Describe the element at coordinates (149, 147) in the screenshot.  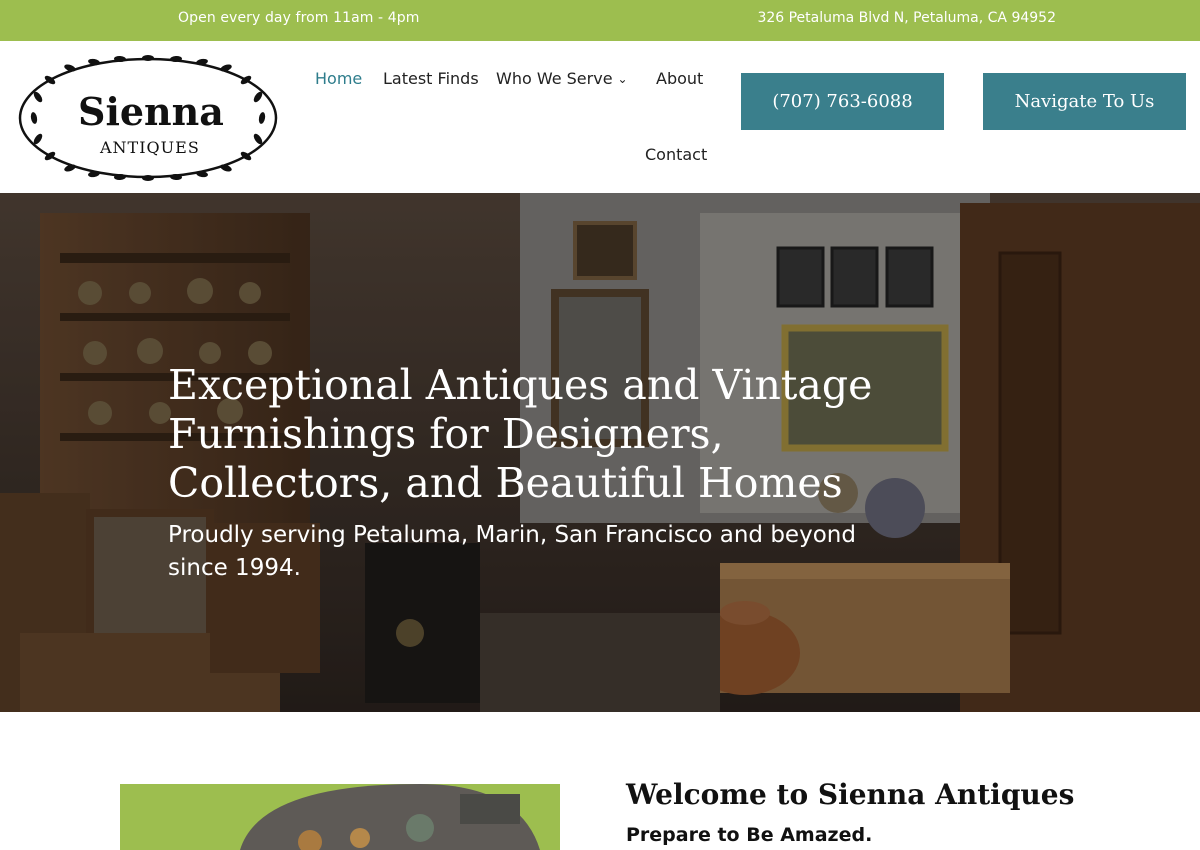
I see `logo-tagline: ANTIQUES` at that location.